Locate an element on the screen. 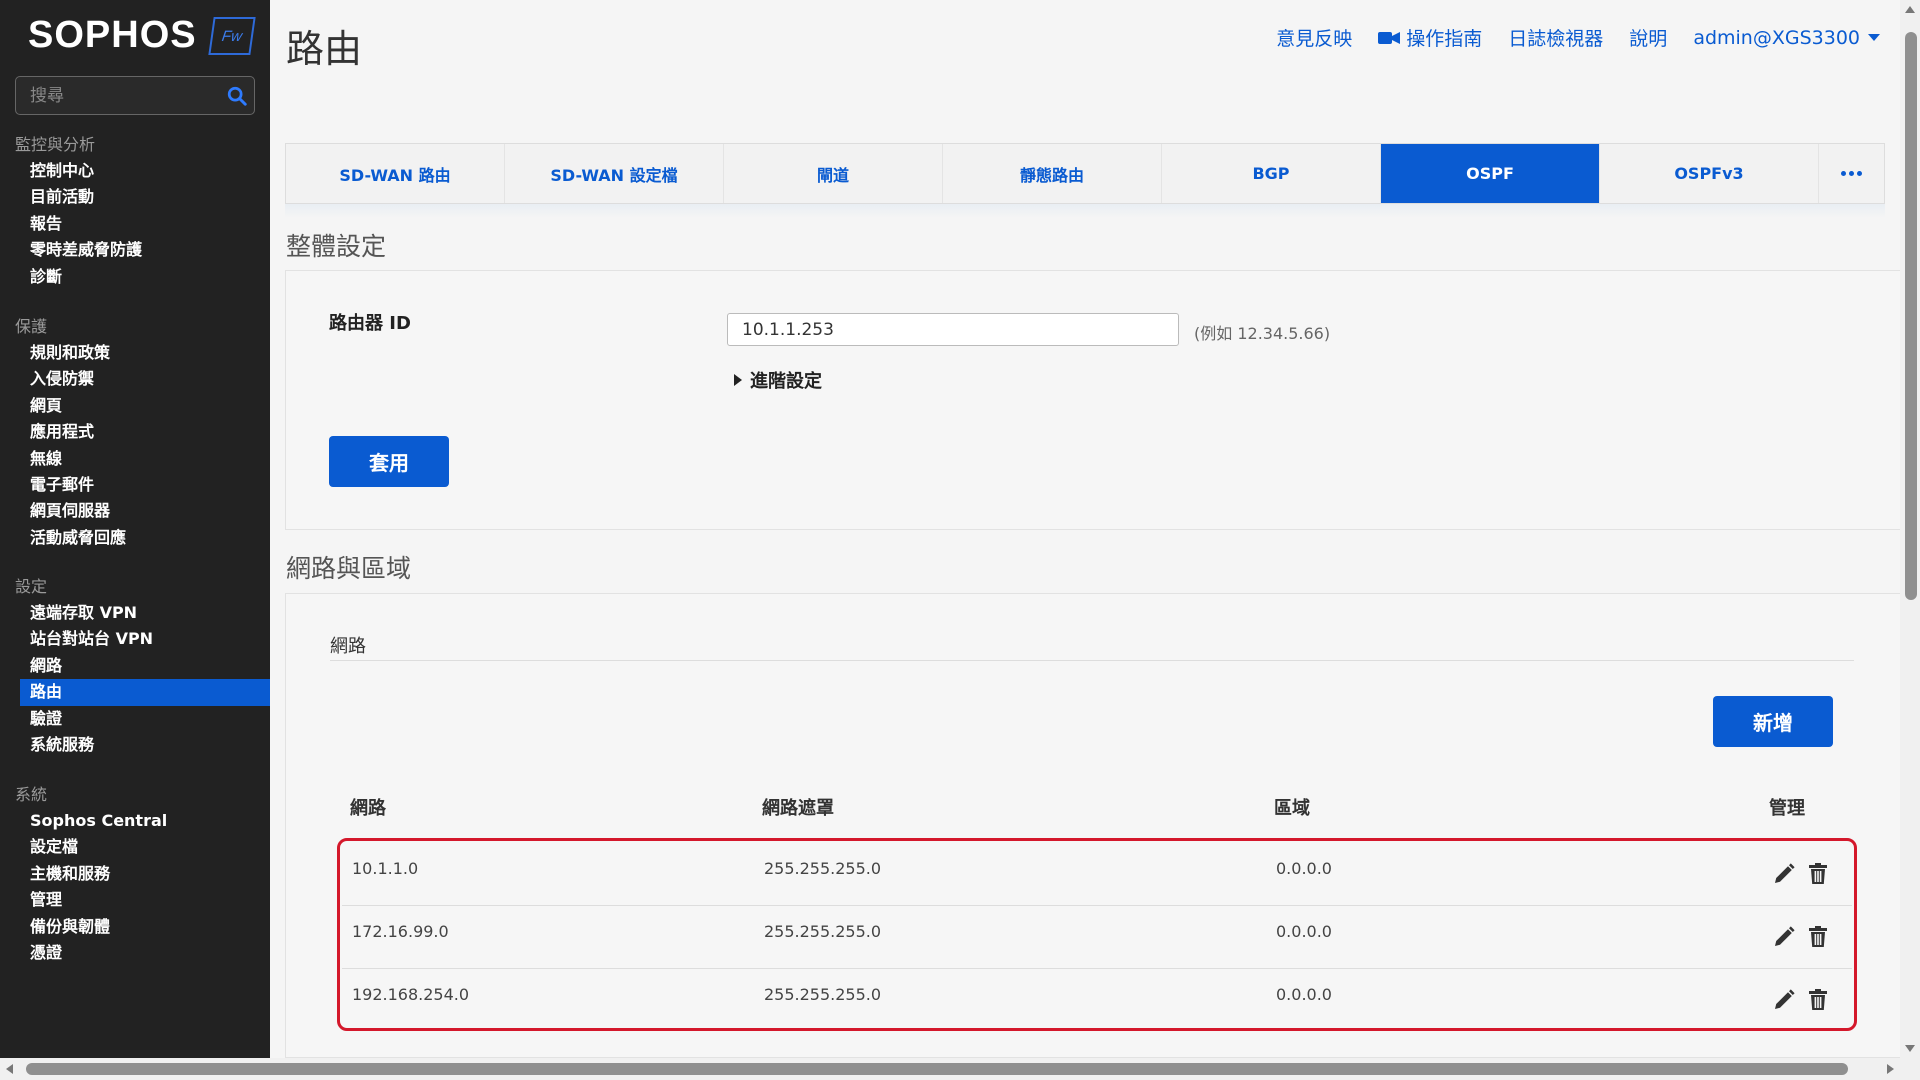  nav-item-remote-vpn: 遠端存取 VPN is located at coordinates (135, 613).